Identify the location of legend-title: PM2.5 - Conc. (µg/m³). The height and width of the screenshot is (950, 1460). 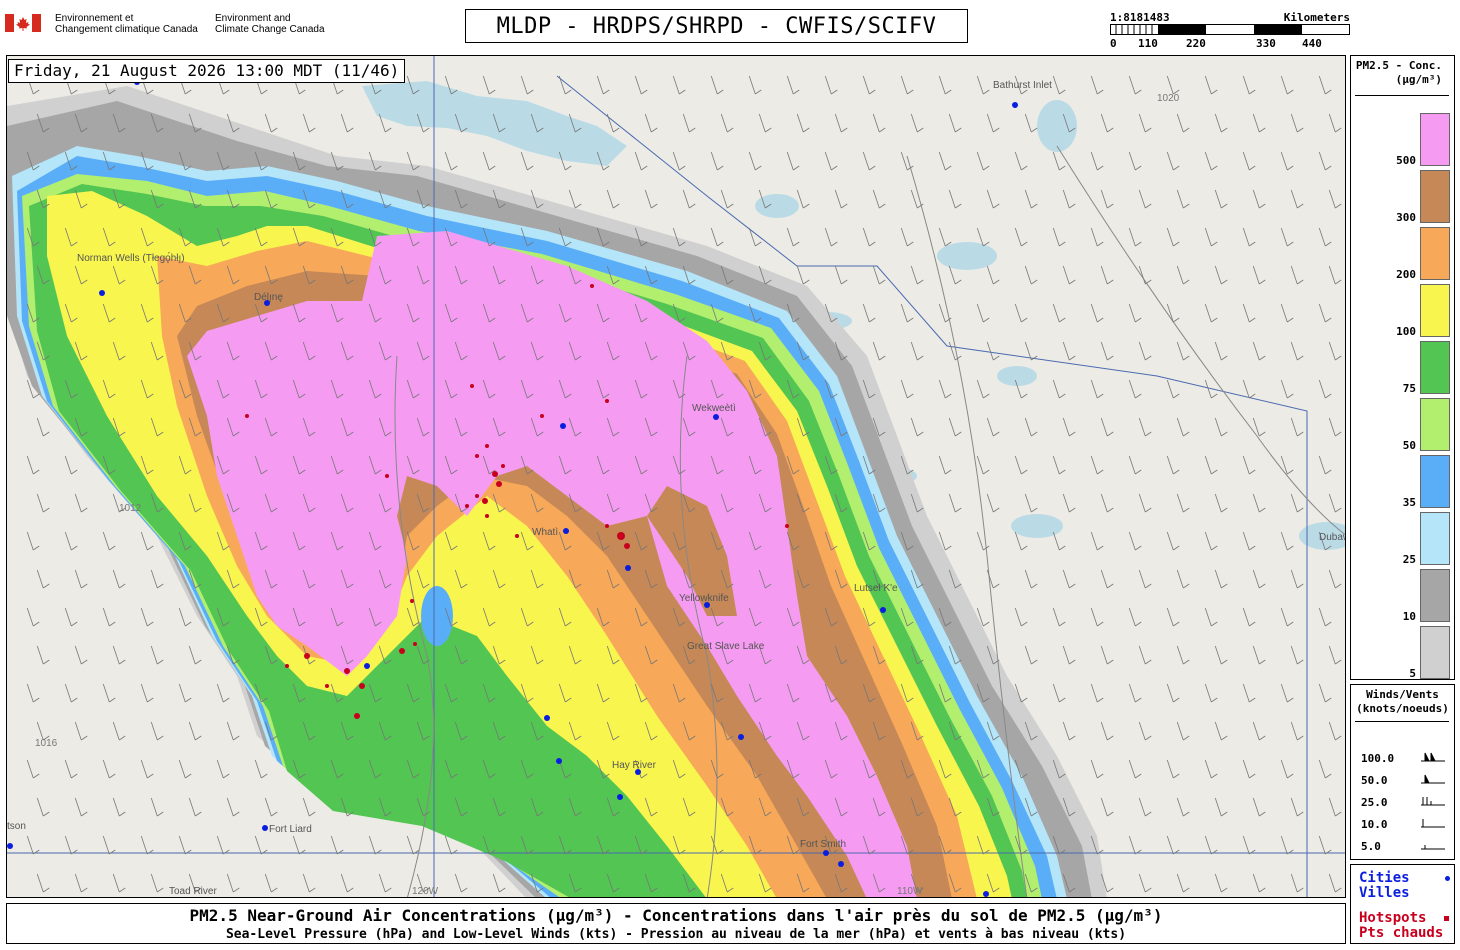
(1398, 72).